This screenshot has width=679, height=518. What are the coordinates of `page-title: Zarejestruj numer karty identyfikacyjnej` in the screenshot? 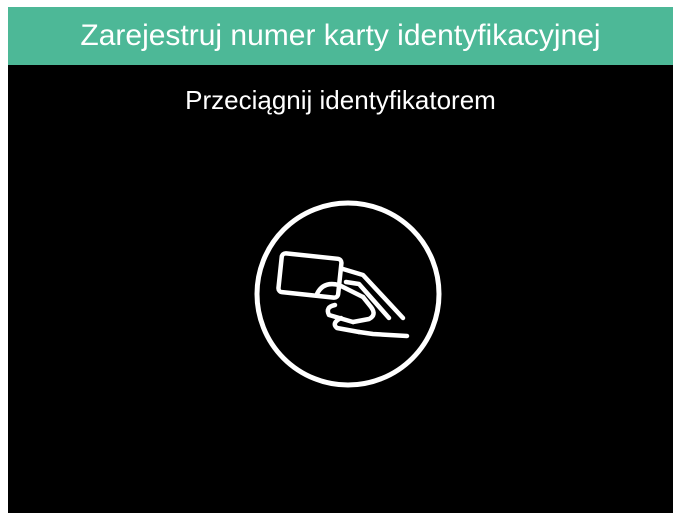 It's located at (340, 35).